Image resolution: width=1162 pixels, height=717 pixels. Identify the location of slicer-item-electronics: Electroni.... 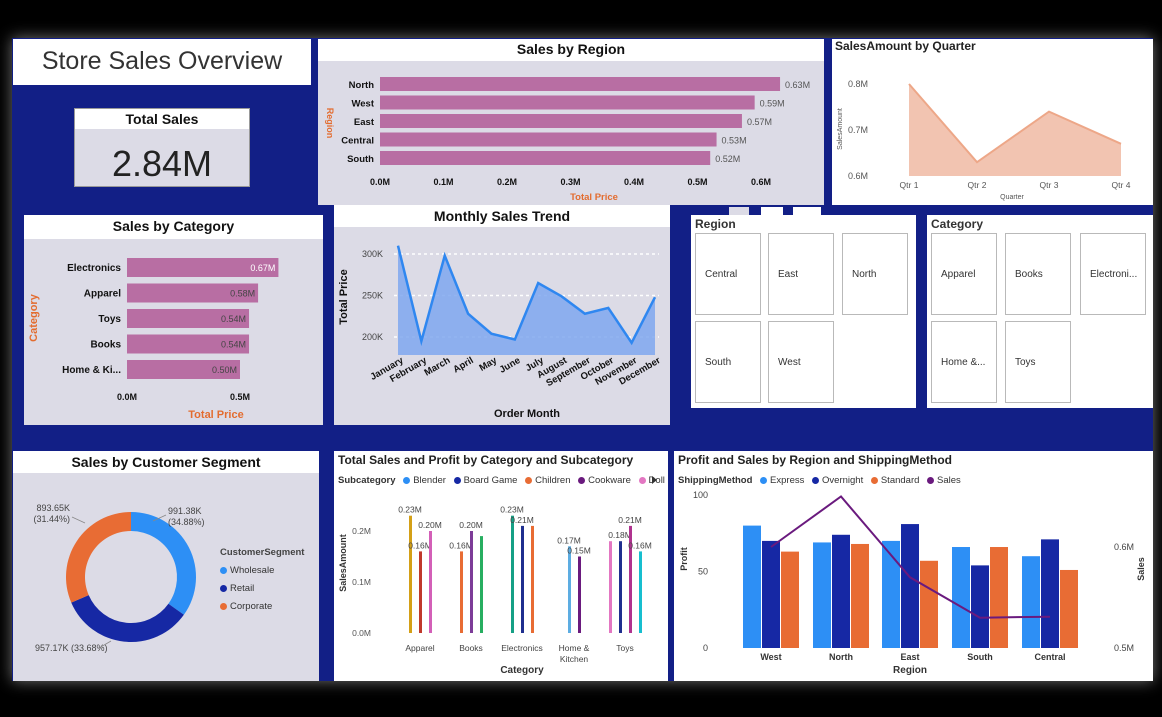
(1113, 274).